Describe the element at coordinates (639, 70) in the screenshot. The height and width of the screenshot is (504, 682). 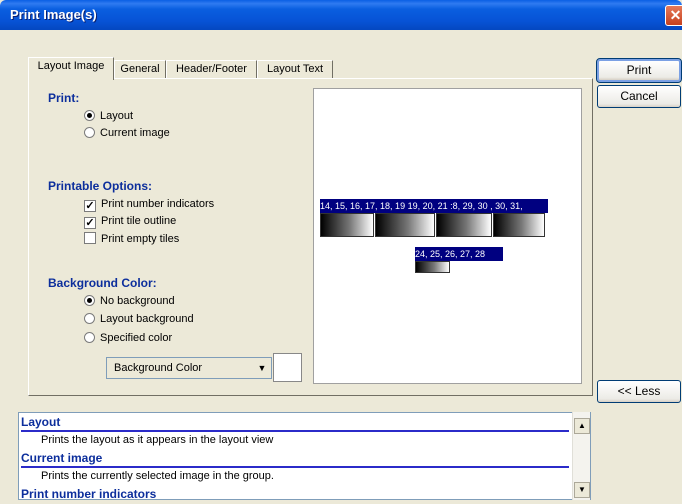
I see `print-button: Print` at that location.